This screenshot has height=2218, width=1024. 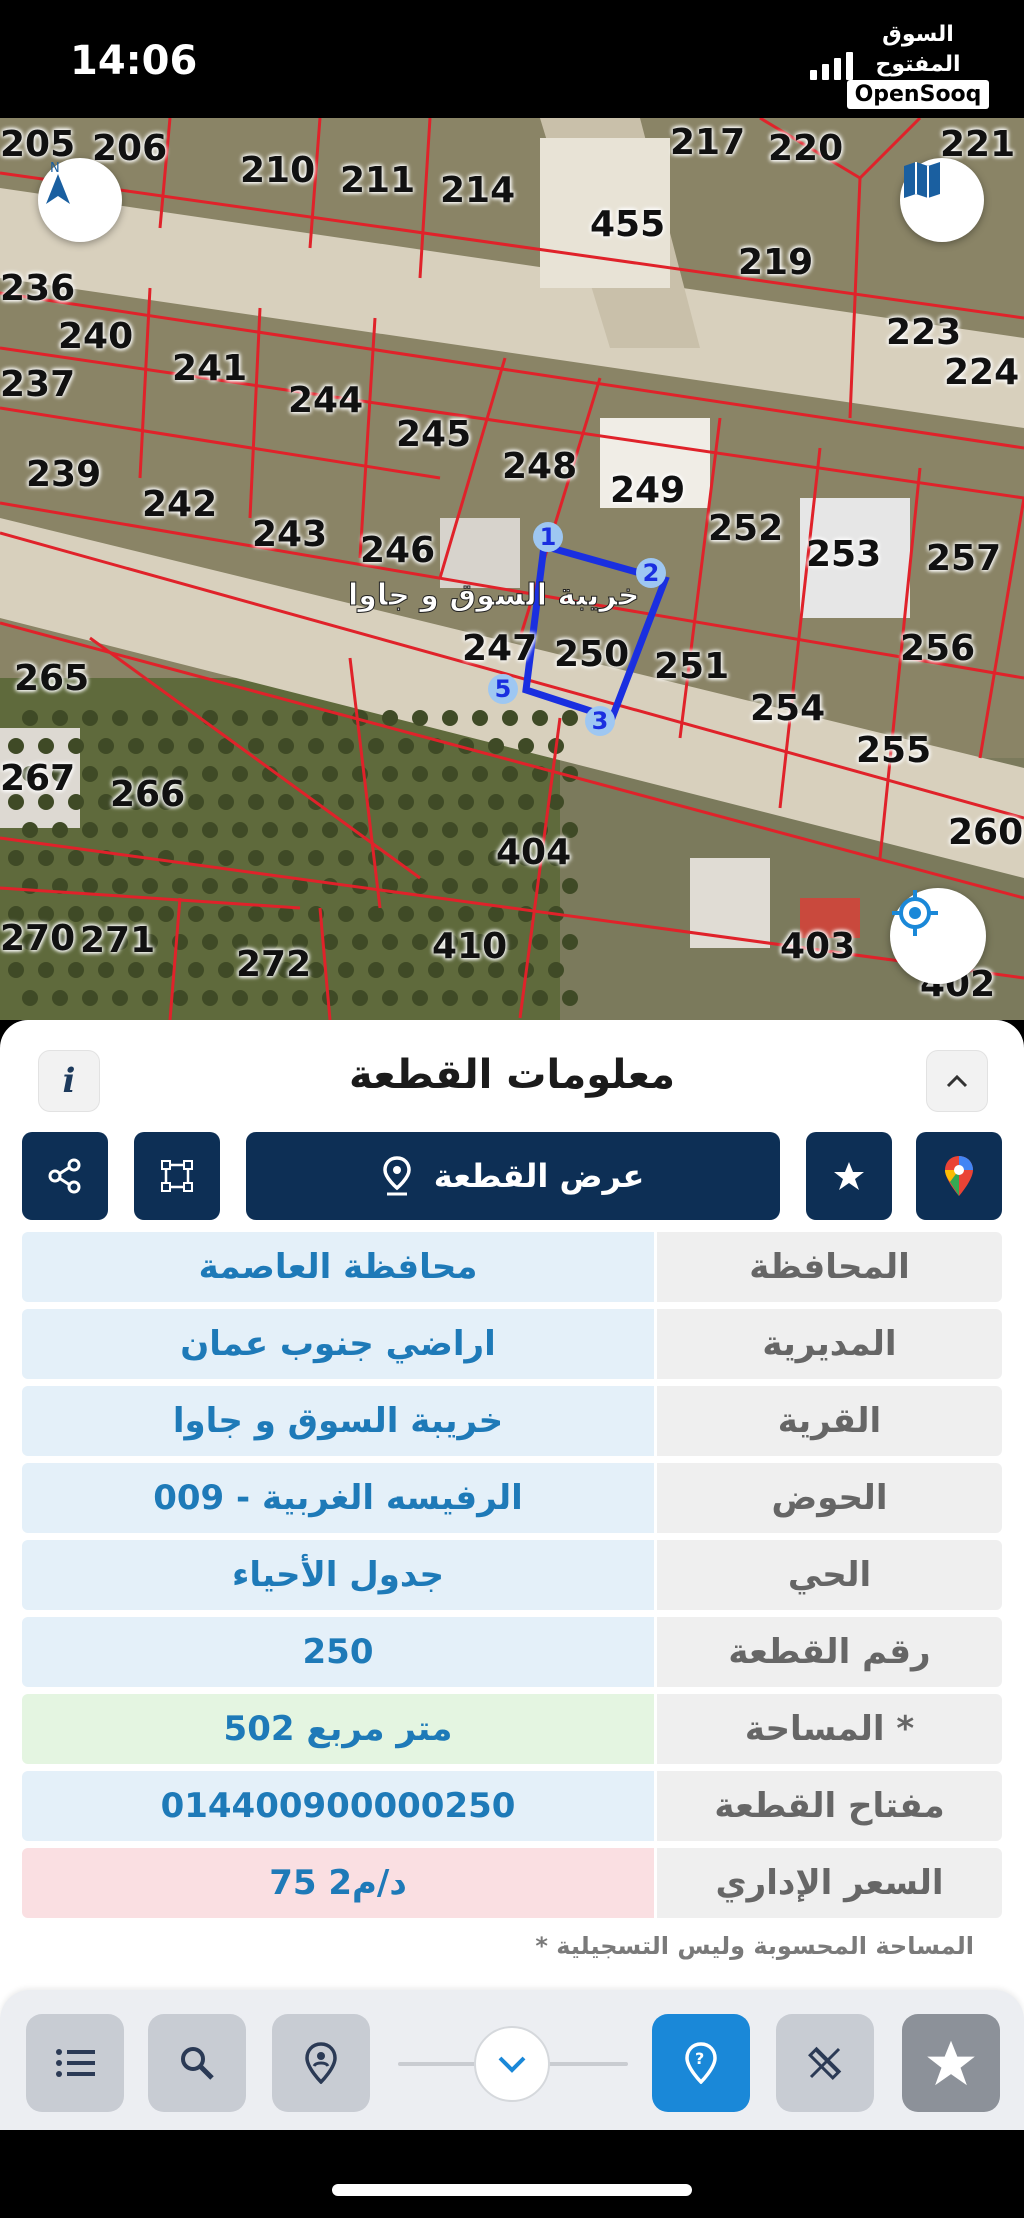 I want to click on measure-button, so click(x=825, y=2063).